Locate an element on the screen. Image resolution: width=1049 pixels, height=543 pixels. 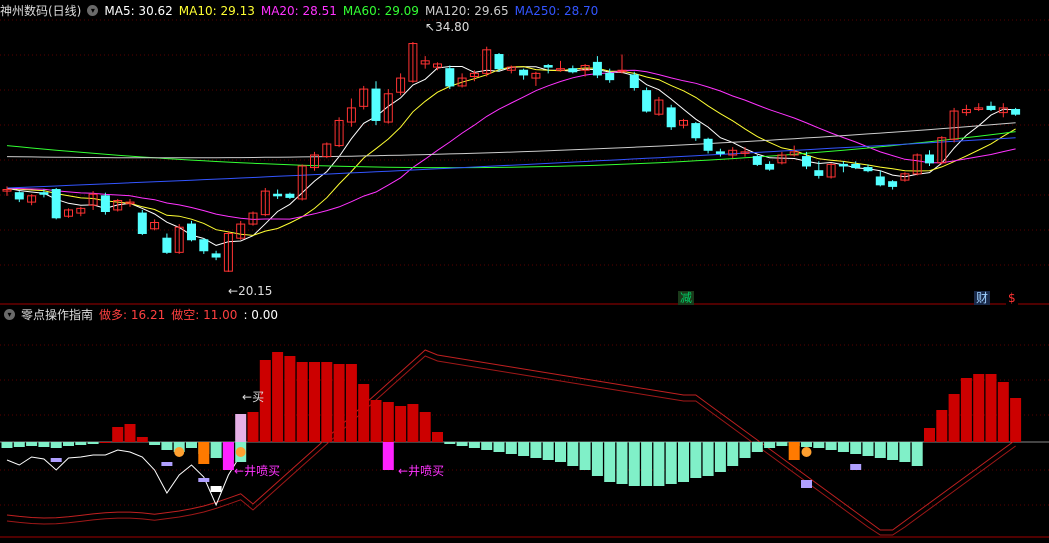
low-price-label: ←20.15 is located at coordinates (250, 291).